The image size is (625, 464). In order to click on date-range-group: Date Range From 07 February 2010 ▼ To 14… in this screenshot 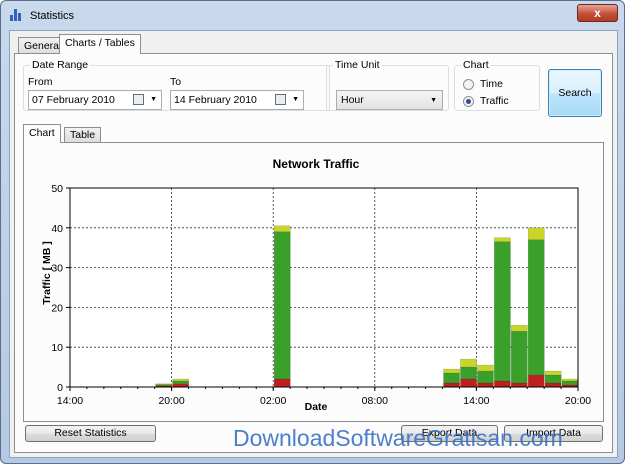, I will do `click(176, 85)`.